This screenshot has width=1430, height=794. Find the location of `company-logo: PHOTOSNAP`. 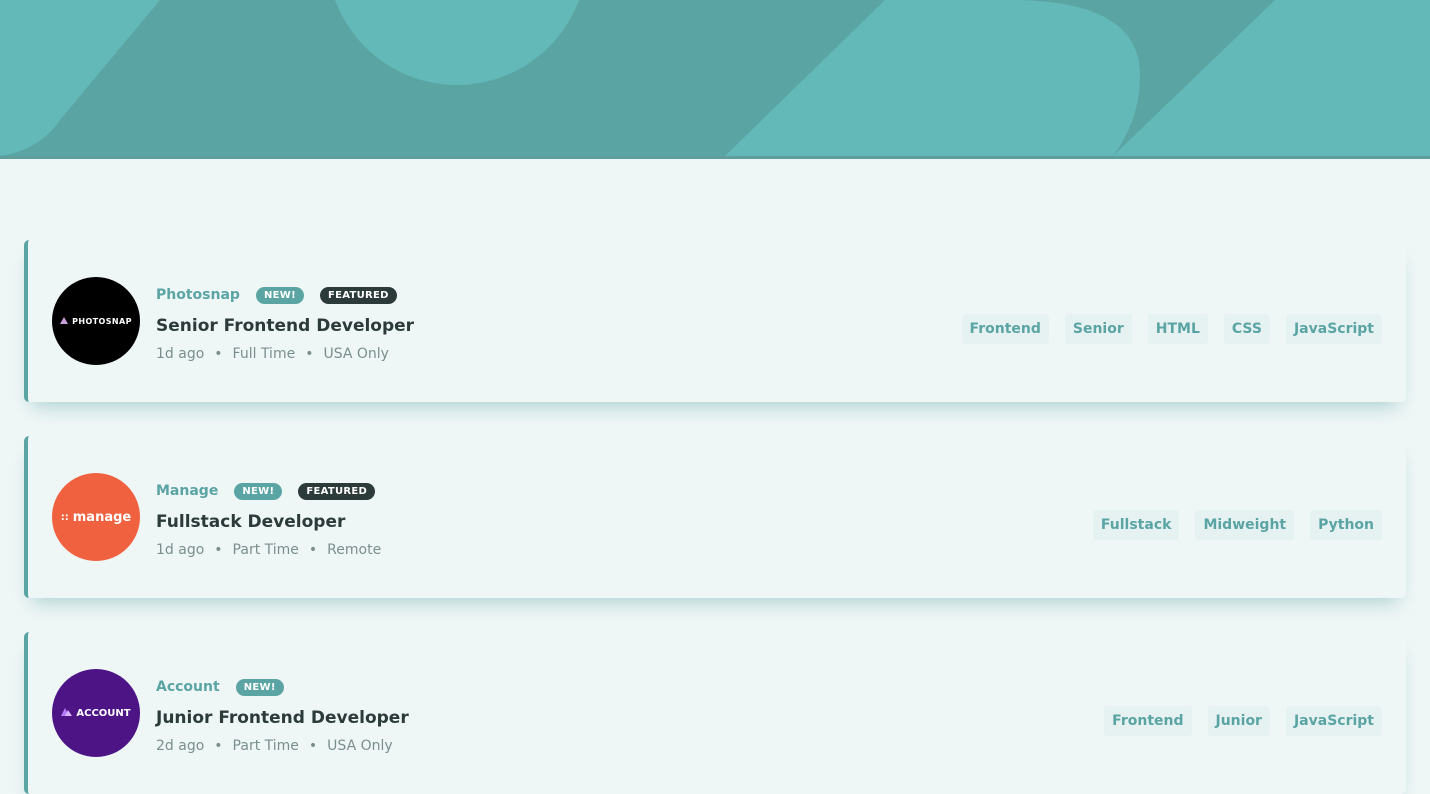

company-logo: PHOTOSNAP is located at coordinates (96, 321).